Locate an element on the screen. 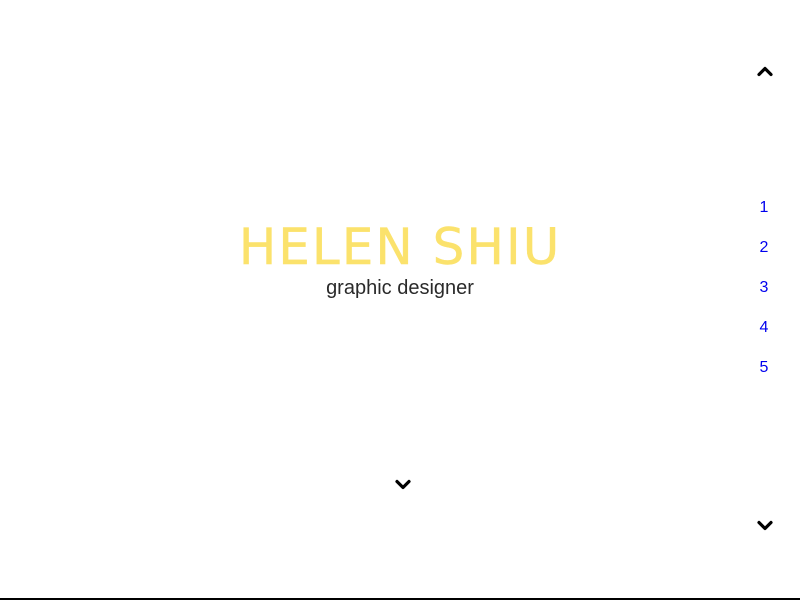 The height and width of the screenshot is (600, 800). next-section-button is located at coordinates (765, 526).